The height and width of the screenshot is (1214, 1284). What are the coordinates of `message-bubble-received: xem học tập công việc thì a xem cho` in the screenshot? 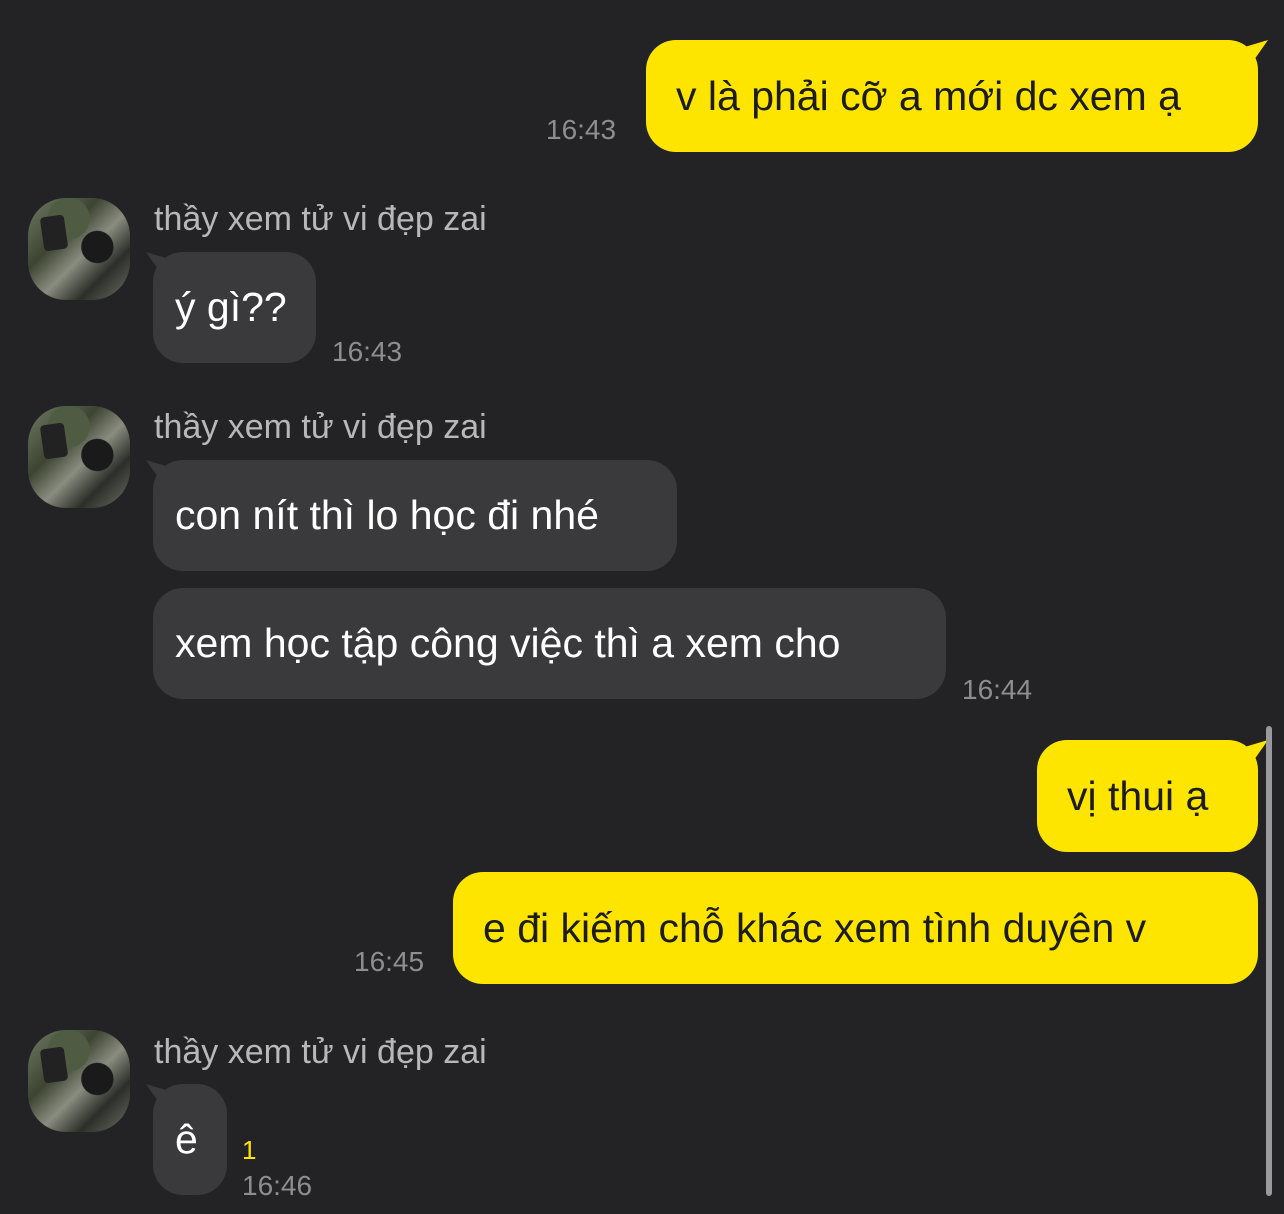 It's located at (549, 643).